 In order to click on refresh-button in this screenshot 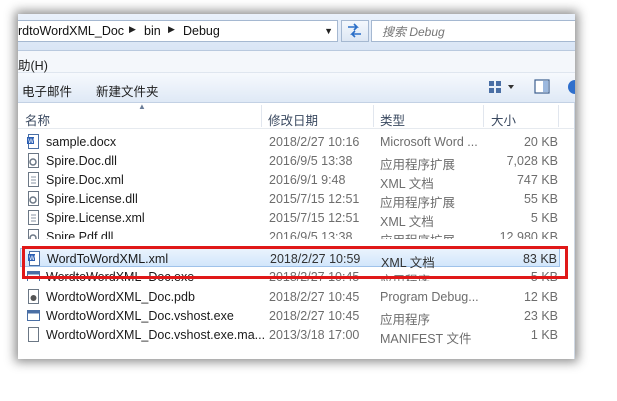, I will do `click(355, 31)`.